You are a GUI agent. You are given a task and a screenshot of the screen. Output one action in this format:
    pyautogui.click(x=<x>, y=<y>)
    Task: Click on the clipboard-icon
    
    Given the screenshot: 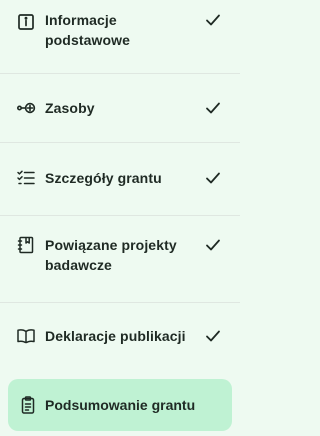 What is the action you would take?
    pyautogui.click(x=28, y=405)
    